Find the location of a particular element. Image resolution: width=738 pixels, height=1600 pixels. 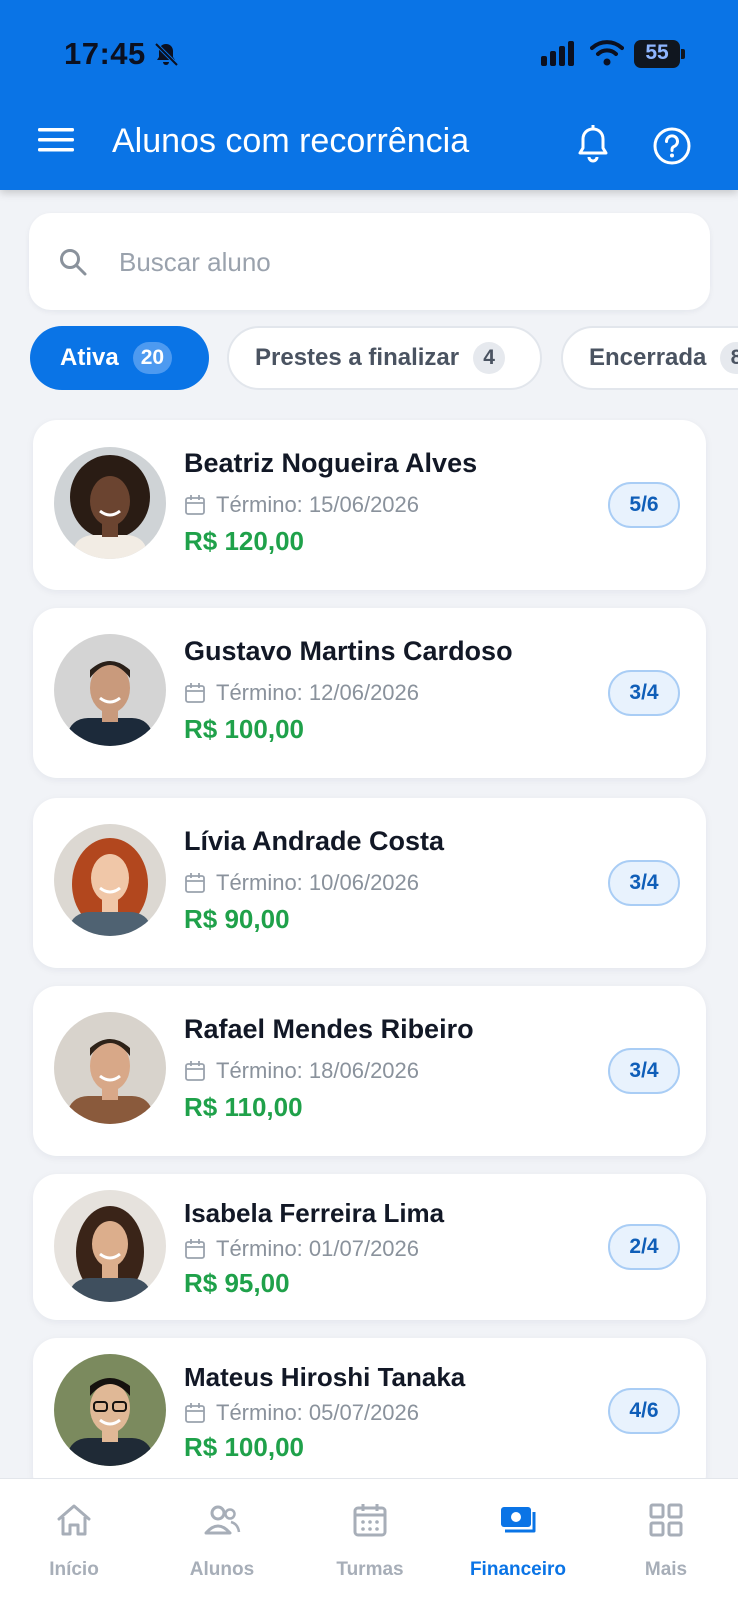

end-date-row: Término: 10/06/2026 is located at coordinates (301, 883).